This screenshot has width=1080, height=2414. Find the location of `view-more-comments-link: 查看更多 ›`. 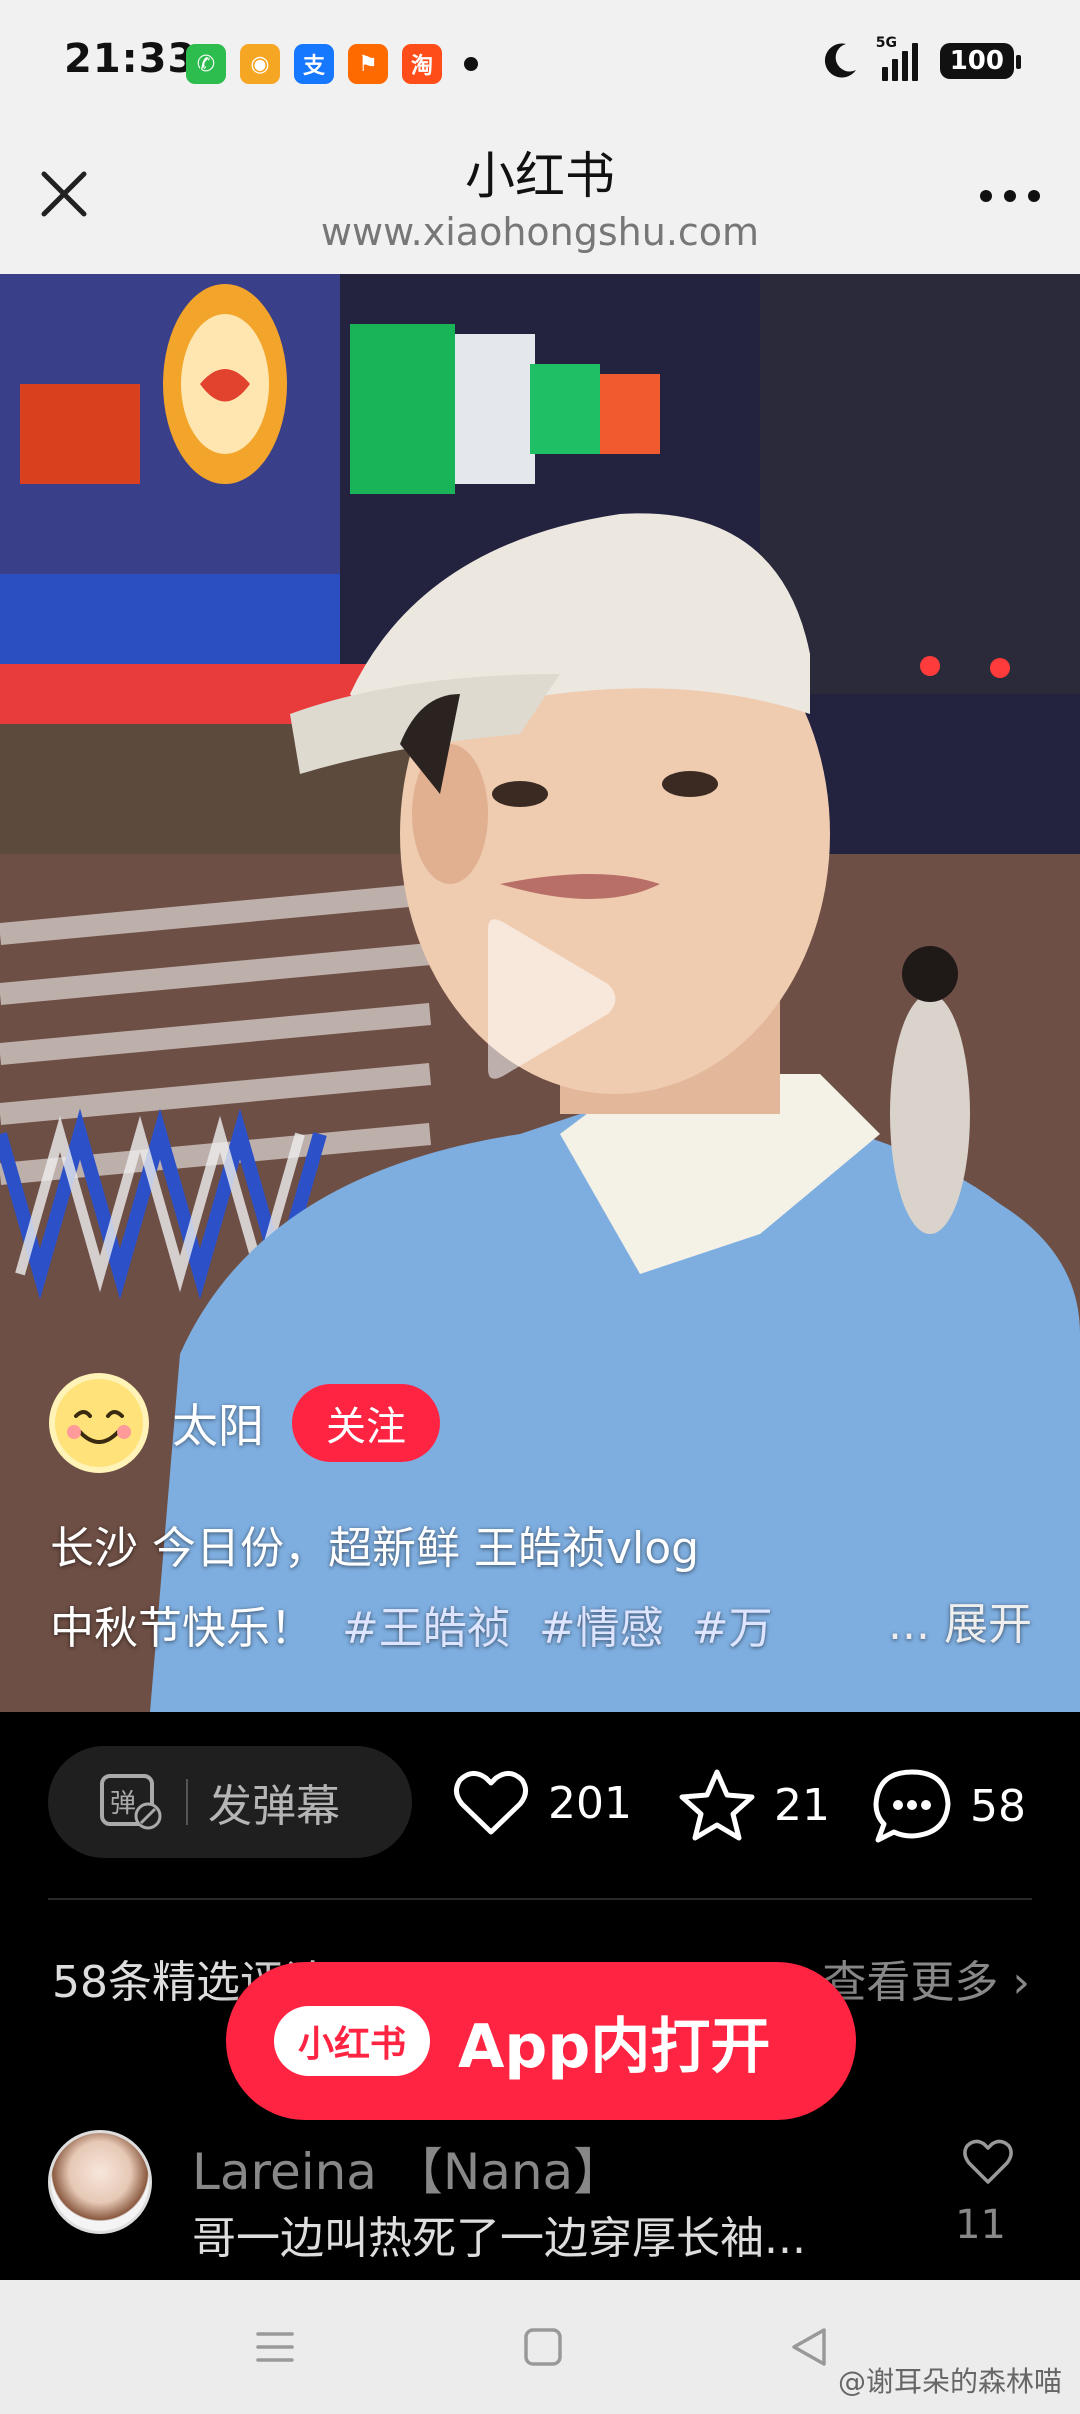

view-more-comments-link: 查看更多 › is located at coordinates (926, 1978).